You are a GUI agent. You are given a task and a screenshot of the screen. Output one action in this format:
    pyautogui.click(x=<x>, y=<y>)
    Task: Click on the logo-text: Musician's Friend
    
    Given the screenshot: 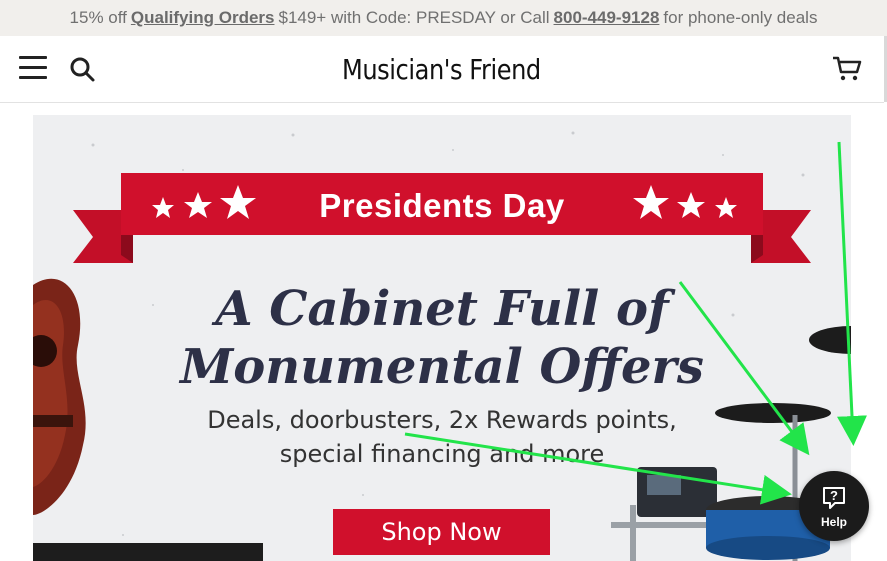 What is the action you would take?
    pyautogui.click(x=441, y=69)
    